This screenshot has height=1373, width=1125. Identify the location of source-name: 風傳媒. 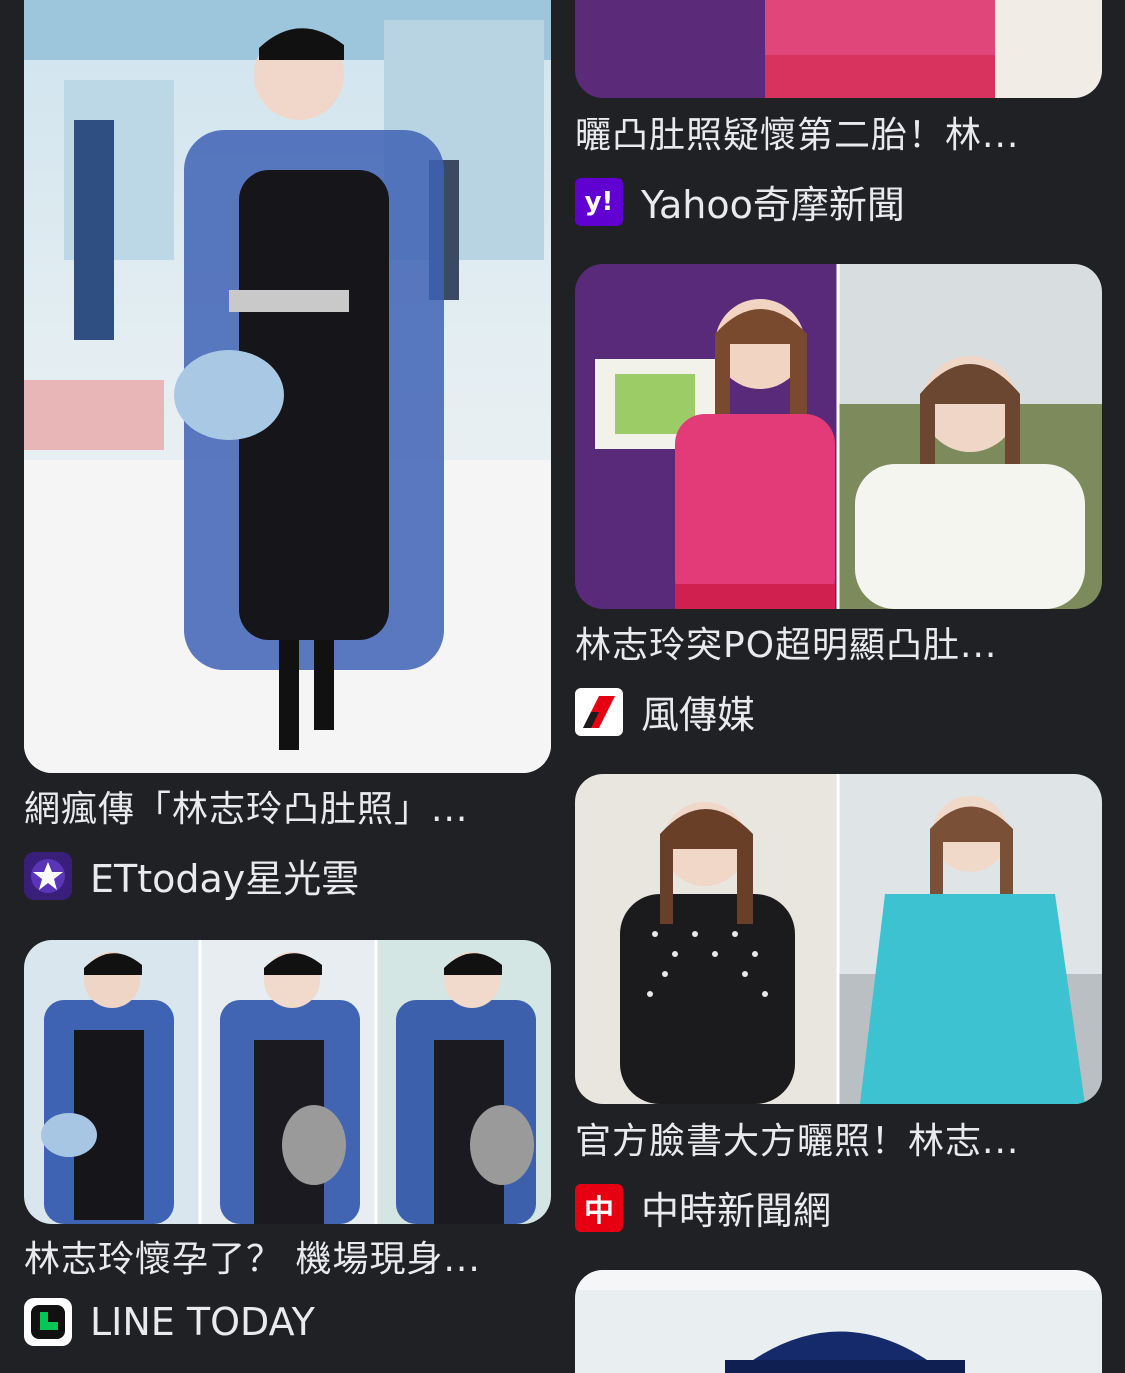
(698, 715).